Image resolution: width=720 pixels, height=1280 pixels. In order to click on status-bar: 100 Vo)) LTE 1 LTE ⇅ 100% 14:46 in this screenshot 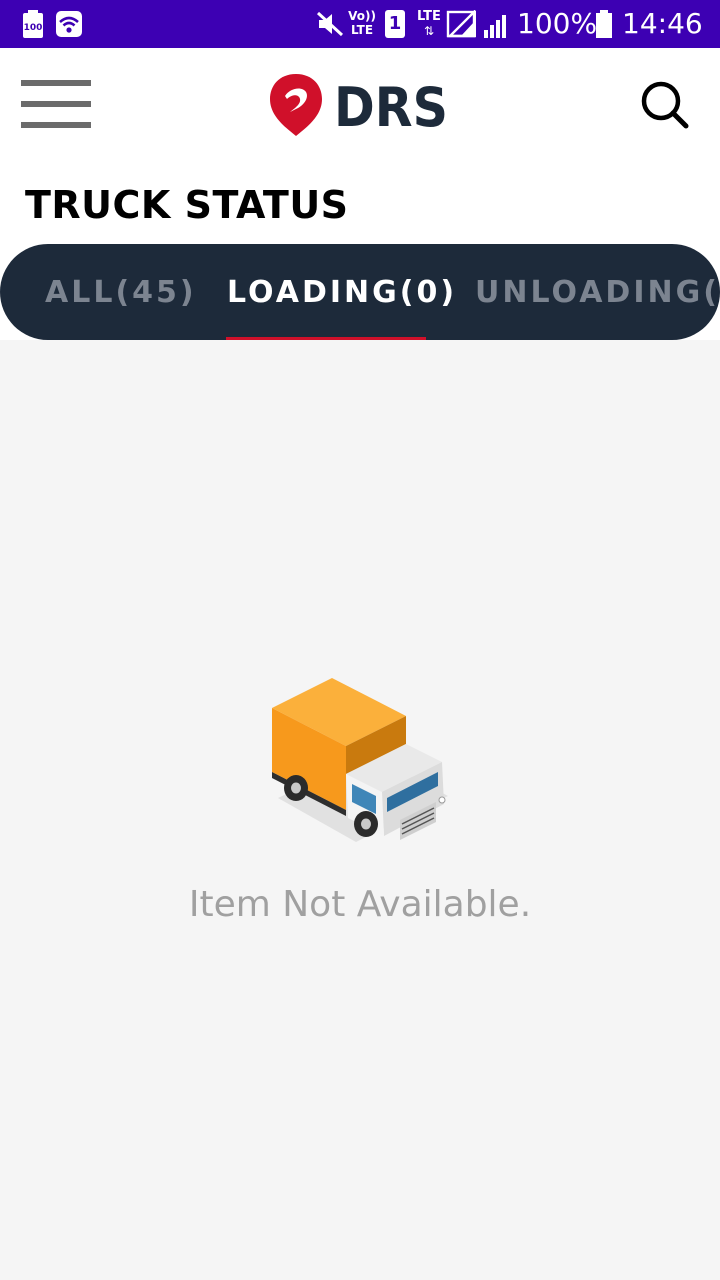, I will do `click(360, 24)`.